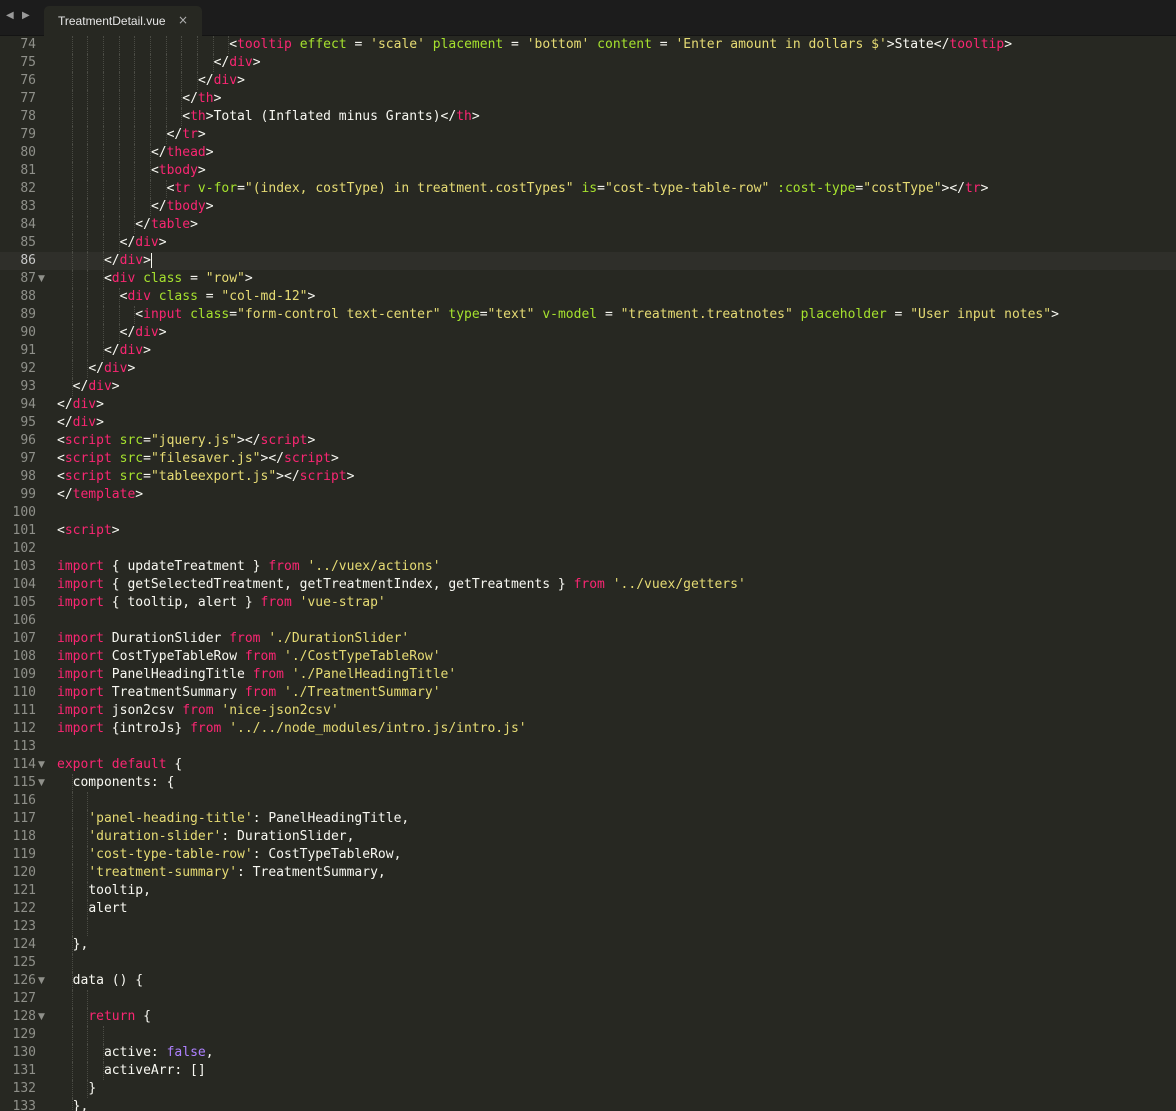 Image resolution: width=1176 pixels, height=1111 pixels. I want to click on code-line: 126 ▼ data () {, so click(588, 981).